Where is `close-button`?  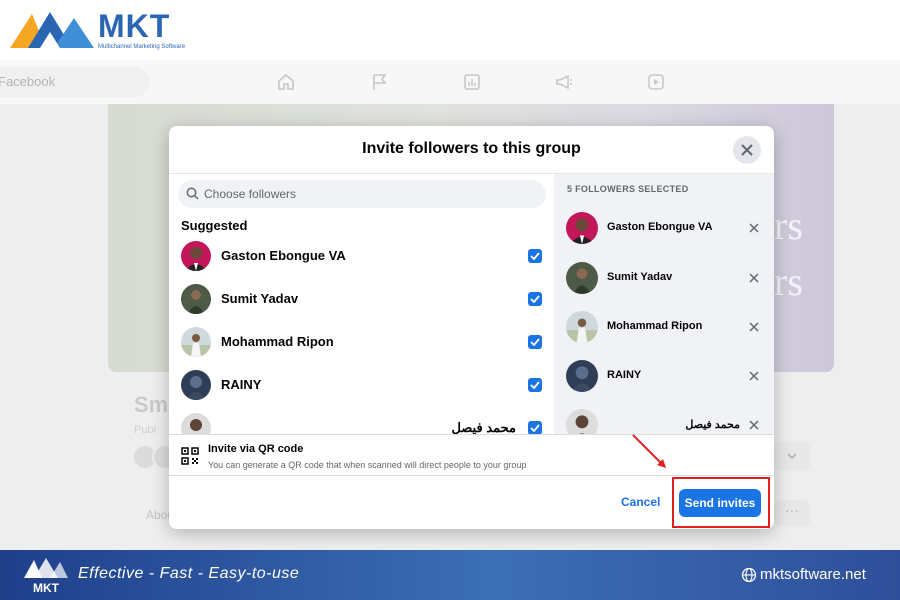
close-button is located at coordinates (747, 150).